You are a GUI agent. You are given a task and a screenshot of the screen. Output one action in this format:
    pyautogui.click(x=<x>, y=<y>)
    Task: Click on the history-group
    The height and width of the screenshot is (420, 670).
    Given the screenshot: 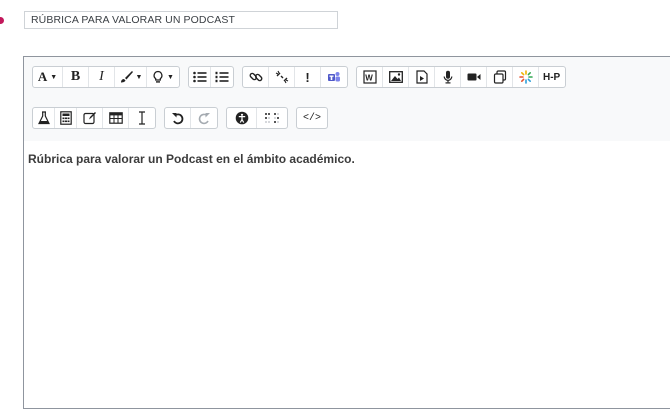 What is the action you would take?
    pyautogui.click(x=191, y=118)
    